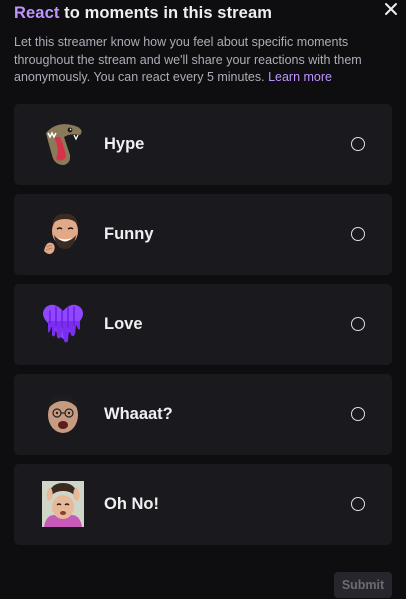 The width and height of the screenshot is (406, 599). What do you see at coordinates (203, 504) in the screenshot?
I see `reaction-option-oh-no: Oh No!` at bounding box center [203, 504].